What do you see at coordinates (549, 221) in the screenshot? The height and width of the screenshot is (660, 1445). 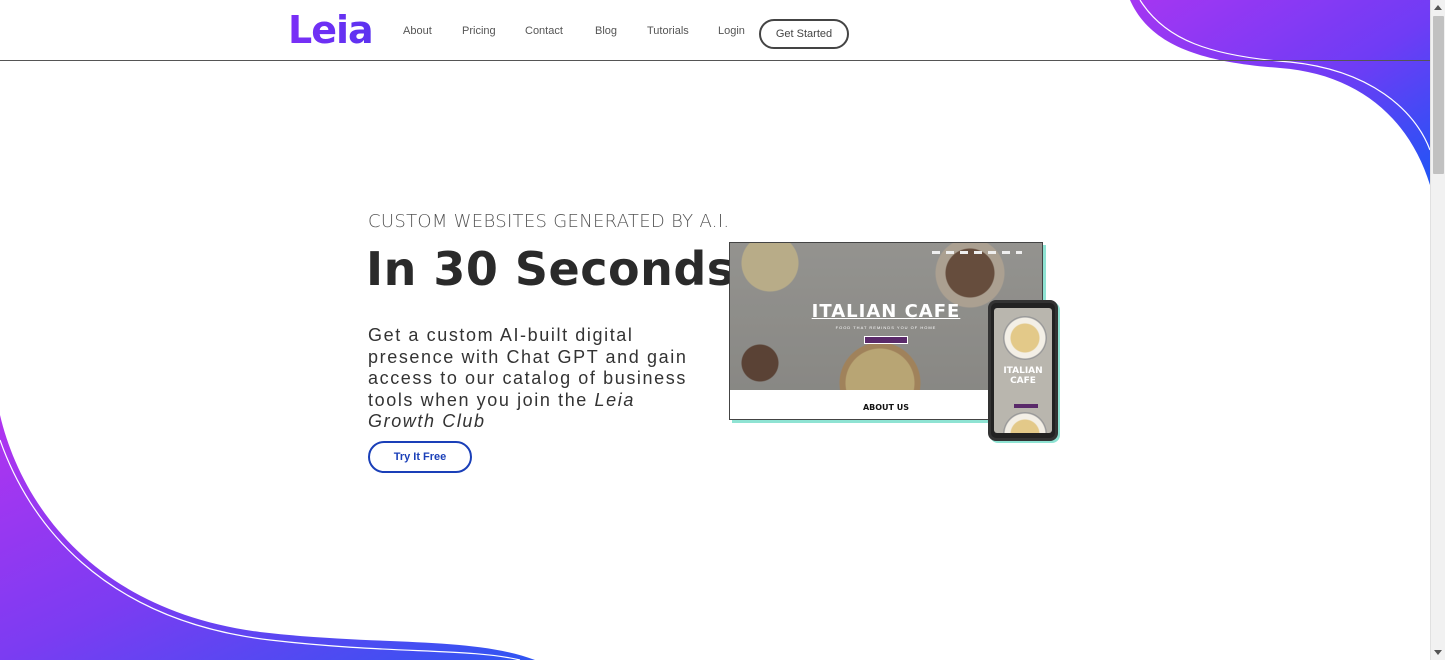 I see `hero-eyebrow: CUSTOM WEBSITES GENERATED BY A.I.` at bounding box center [549, 221].